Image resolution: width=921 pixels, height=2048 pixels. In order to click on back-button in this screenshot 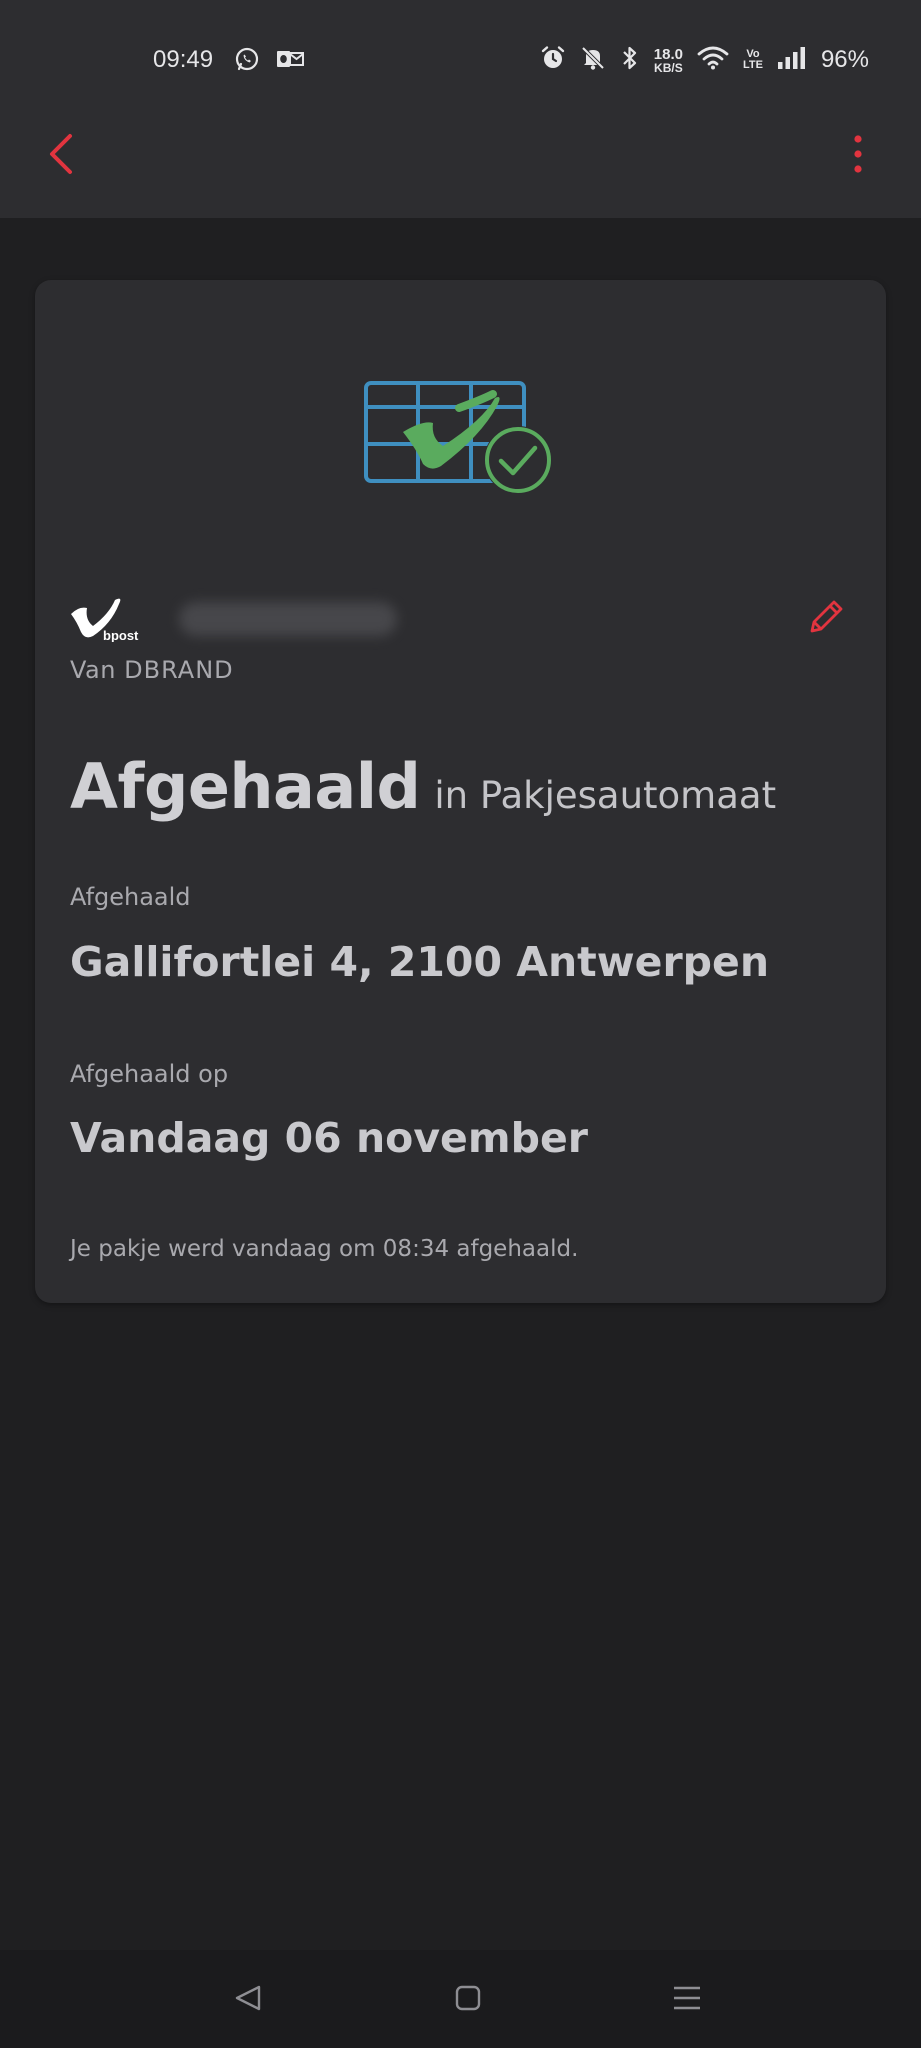, I will do `click(60, 156)`.